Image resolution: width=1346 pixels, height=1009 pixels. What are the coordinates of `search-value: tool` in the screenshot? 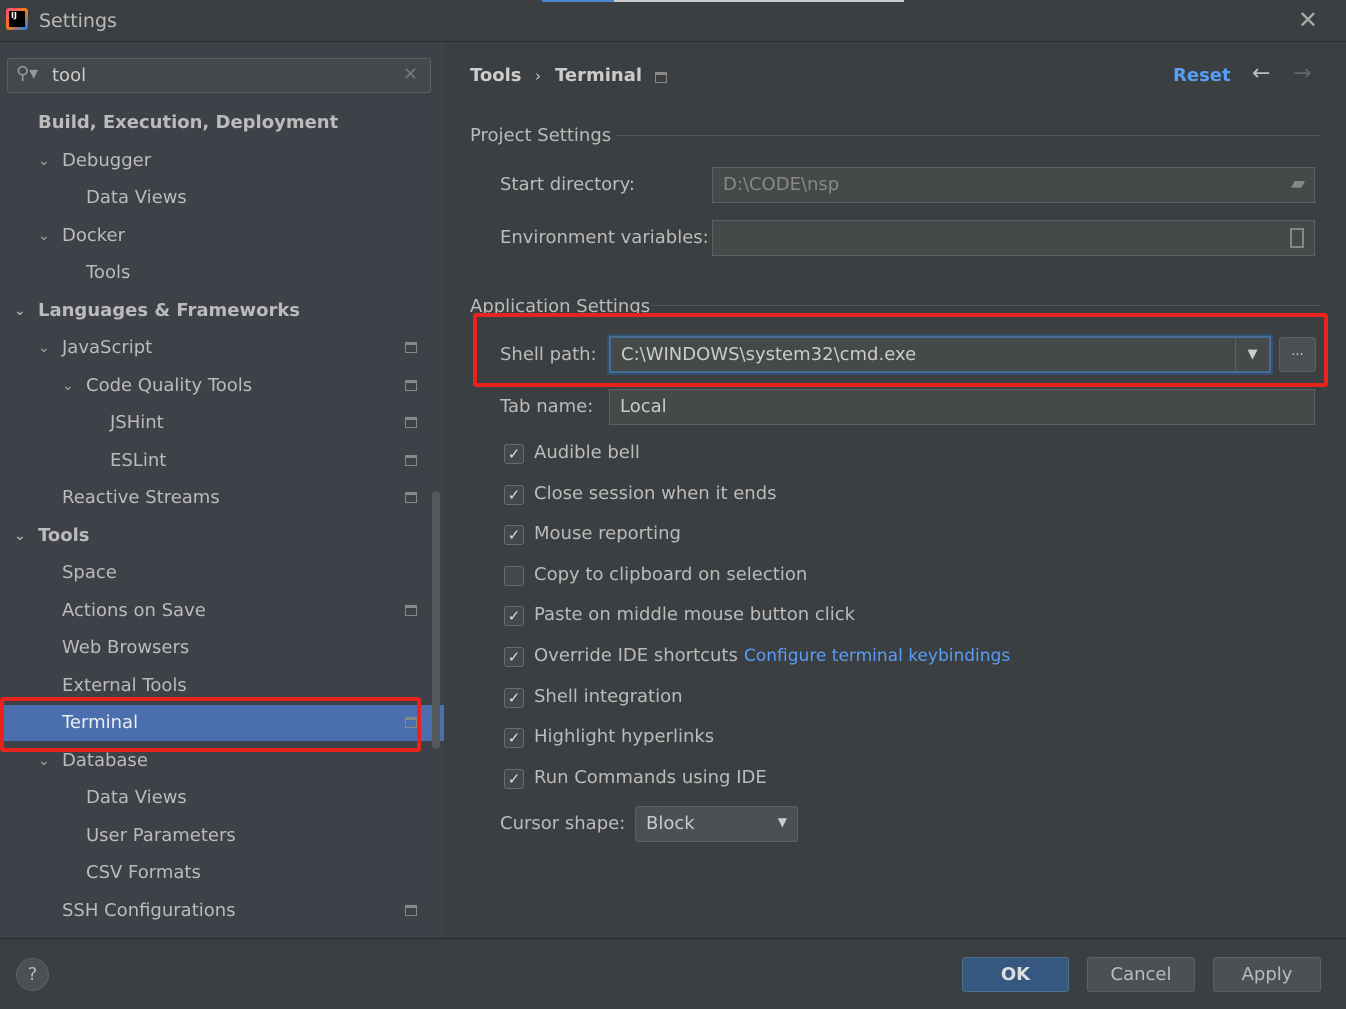 It's located at (69, 75).